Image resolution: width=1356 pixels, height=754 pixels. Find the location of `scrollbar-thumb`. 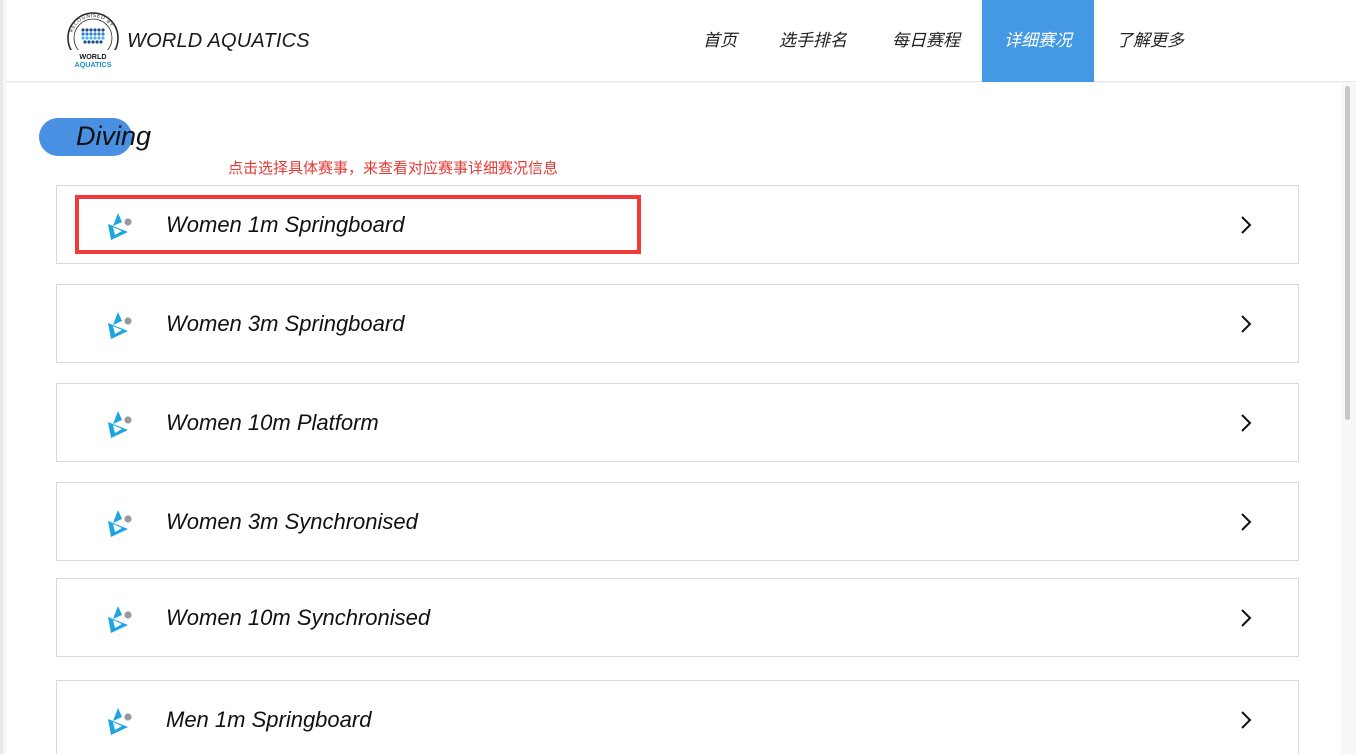

scrollbar-thumb is located at coordinates (1347, 253).